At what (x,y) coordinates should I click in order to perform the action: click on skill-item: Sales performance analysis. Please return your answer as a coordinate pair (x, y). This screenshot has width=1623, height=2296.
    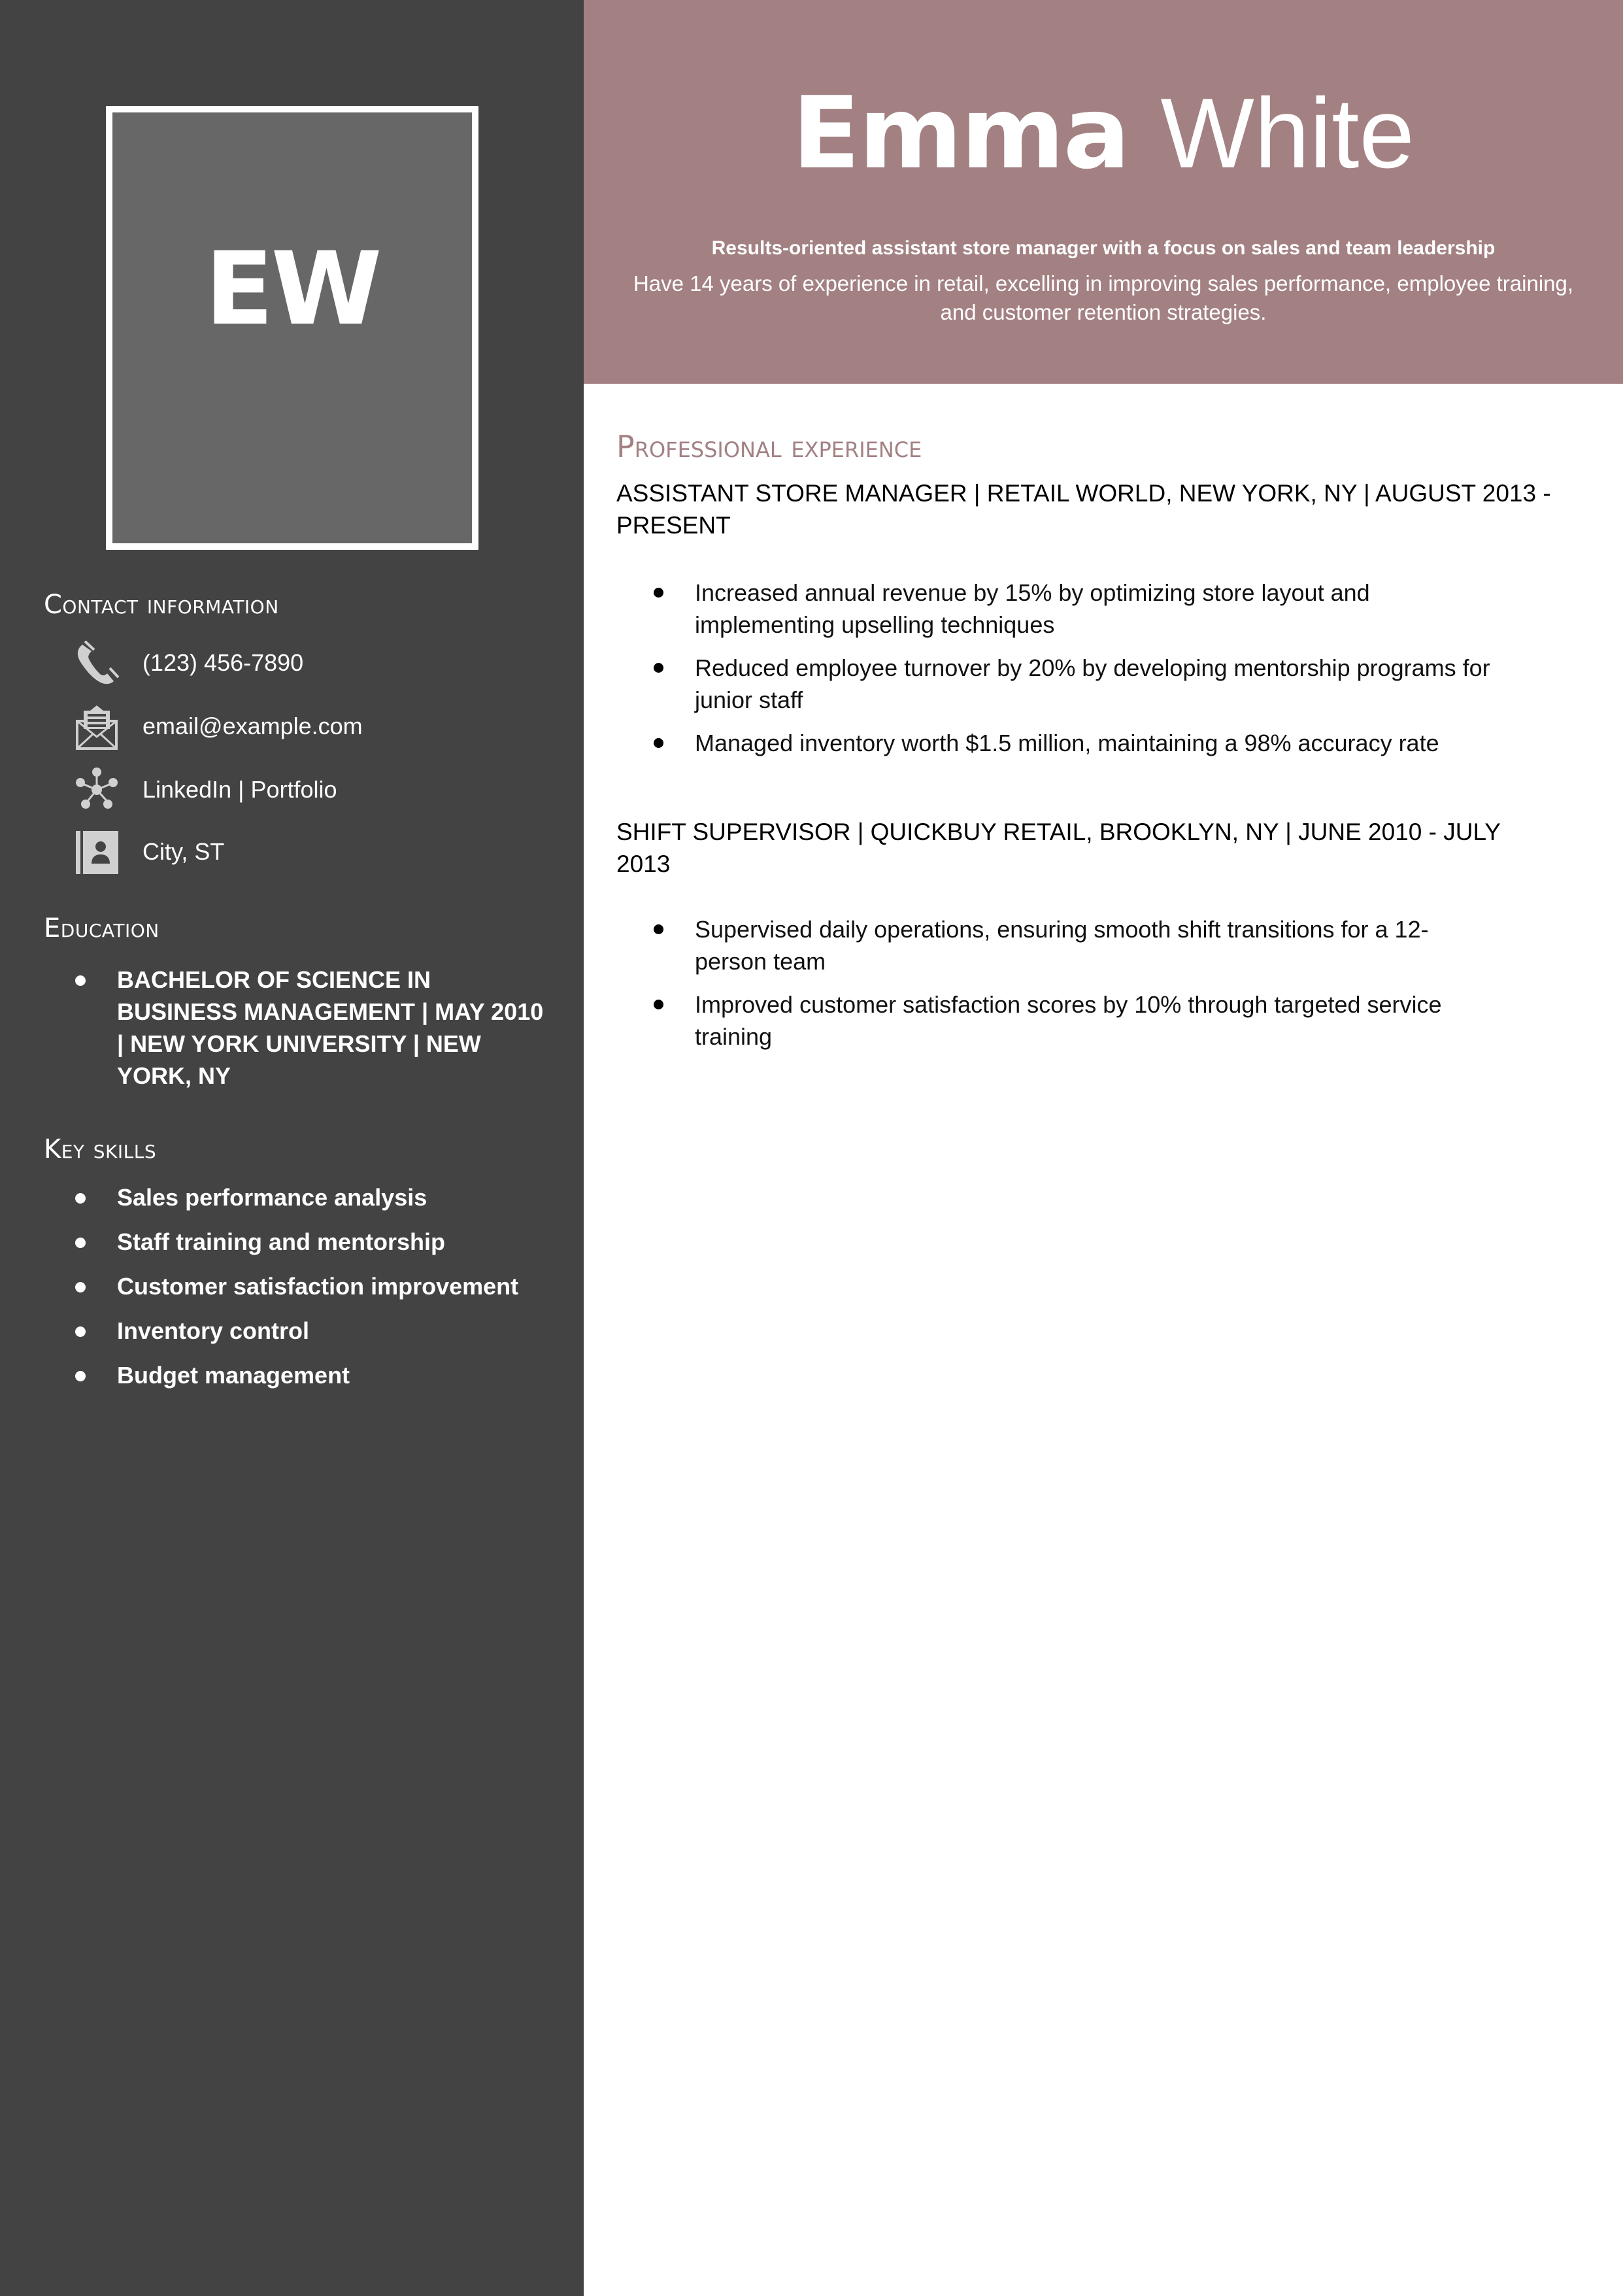
    Looking at the image, I should click on (292, 1197).